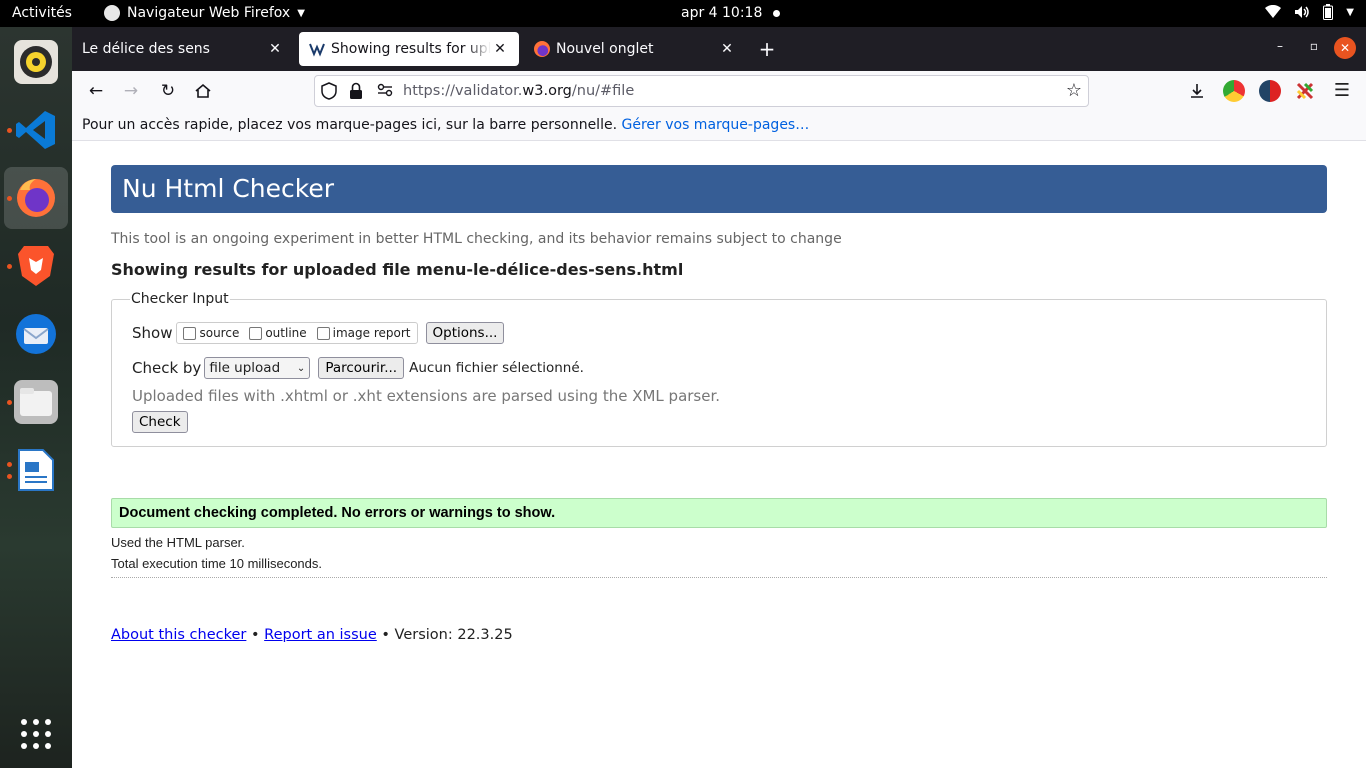  I want to click on caret-down-icon: ▼, so click(301, 13).